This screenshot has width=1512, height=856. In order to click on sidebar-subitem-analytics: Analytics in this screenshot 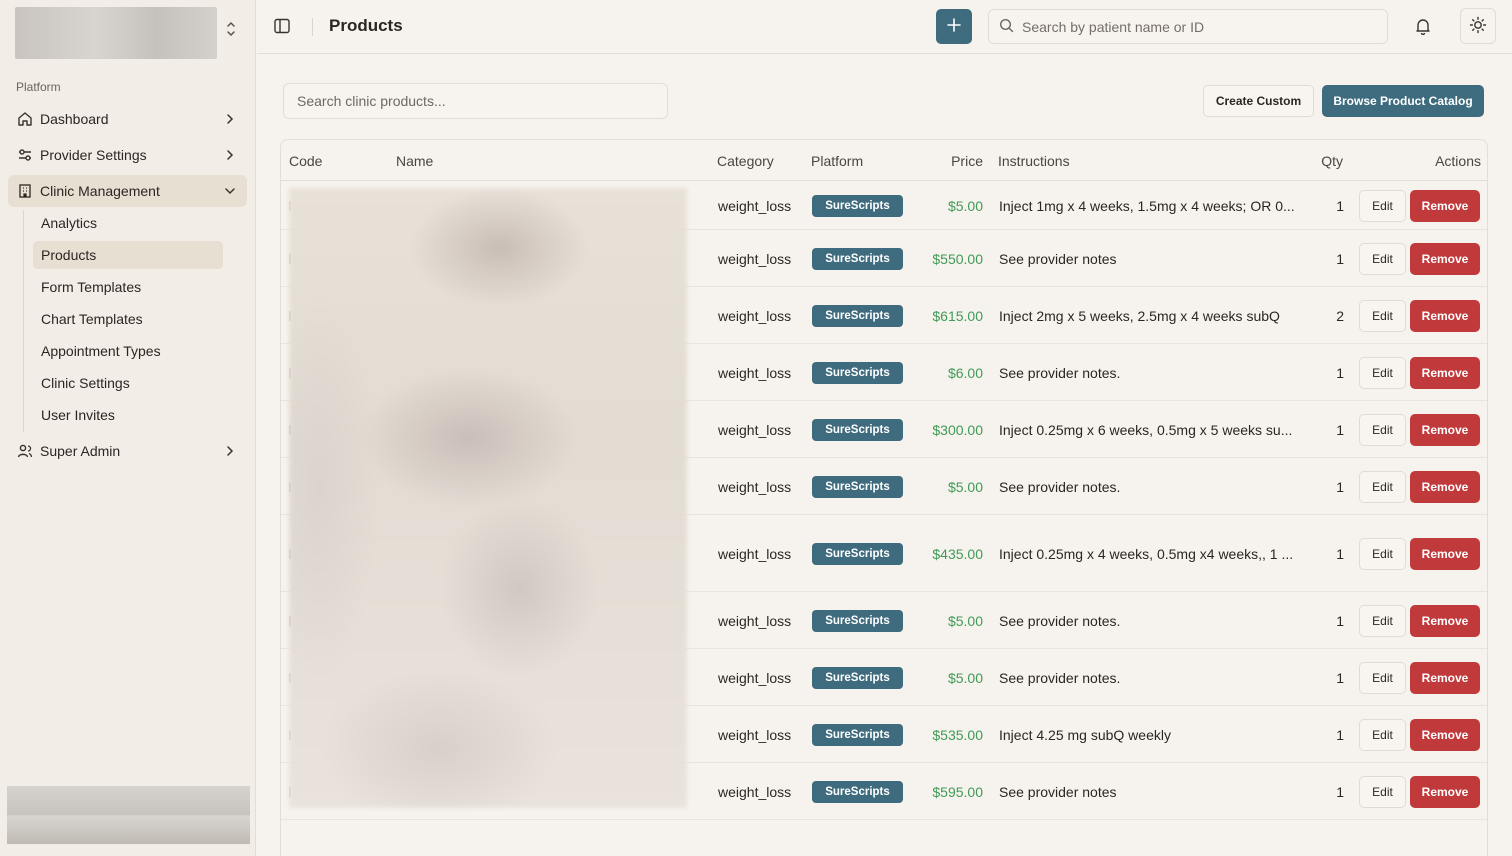, I will do `click(128, 223)`.